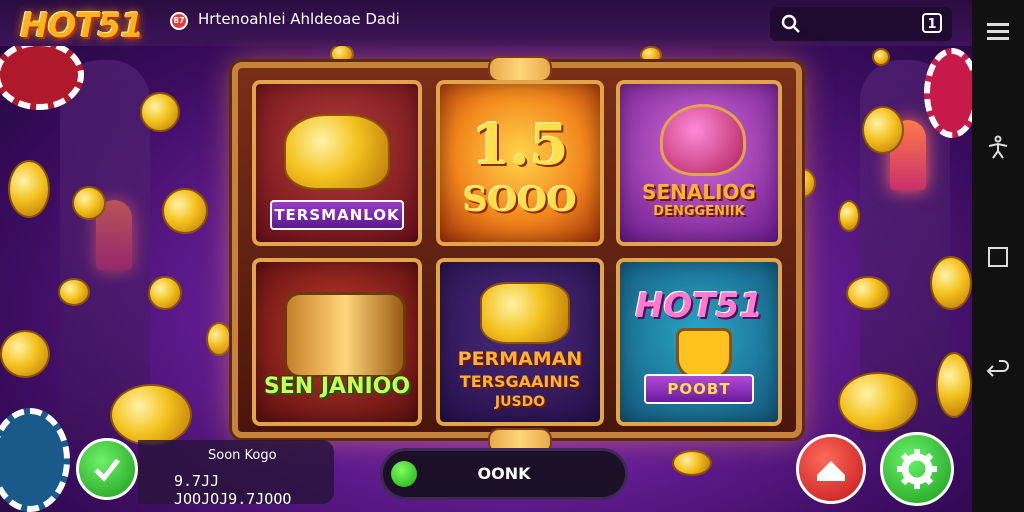 Image resolution: width=1024 pixels, height=512 pixels. What do you see at coordinates (242, 455) in the screenshot?
I see `balance-title: Soon Kogo` at bounding box center [242, 455].